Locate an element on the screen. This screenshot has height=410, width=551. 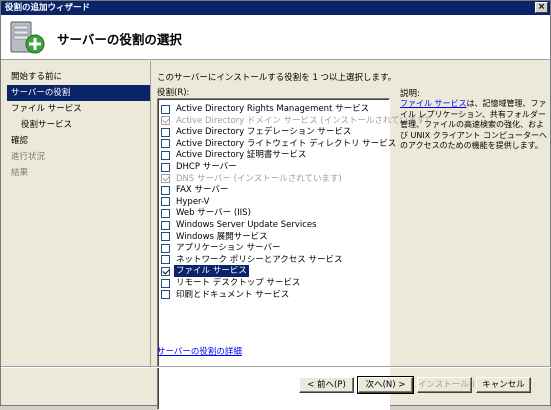
role-label: ネットワーク ポリシーとアクセス サービス is located at coordinates (259, 259).